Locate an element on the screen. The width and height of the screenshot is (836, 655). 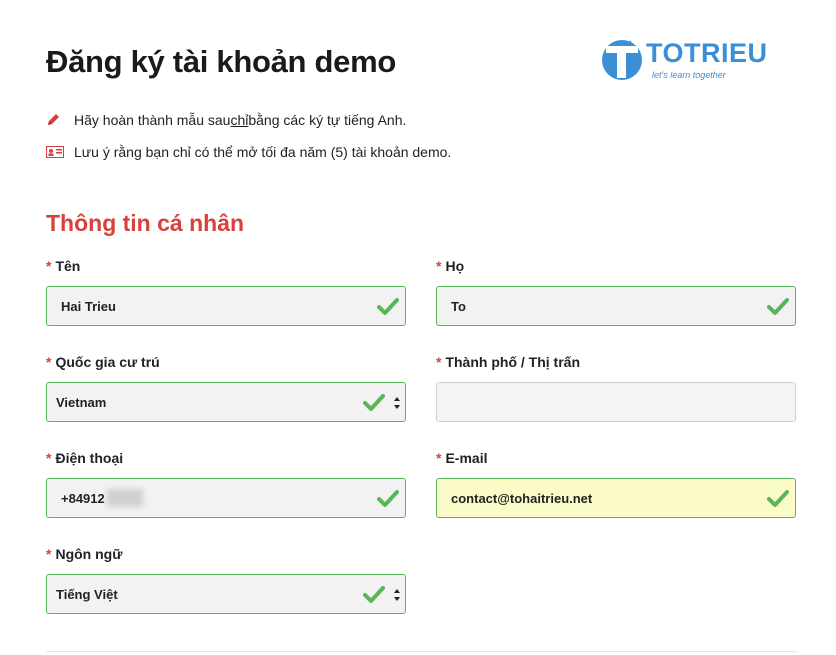
phone-value: +84912 is located at coordinates (83, 498).